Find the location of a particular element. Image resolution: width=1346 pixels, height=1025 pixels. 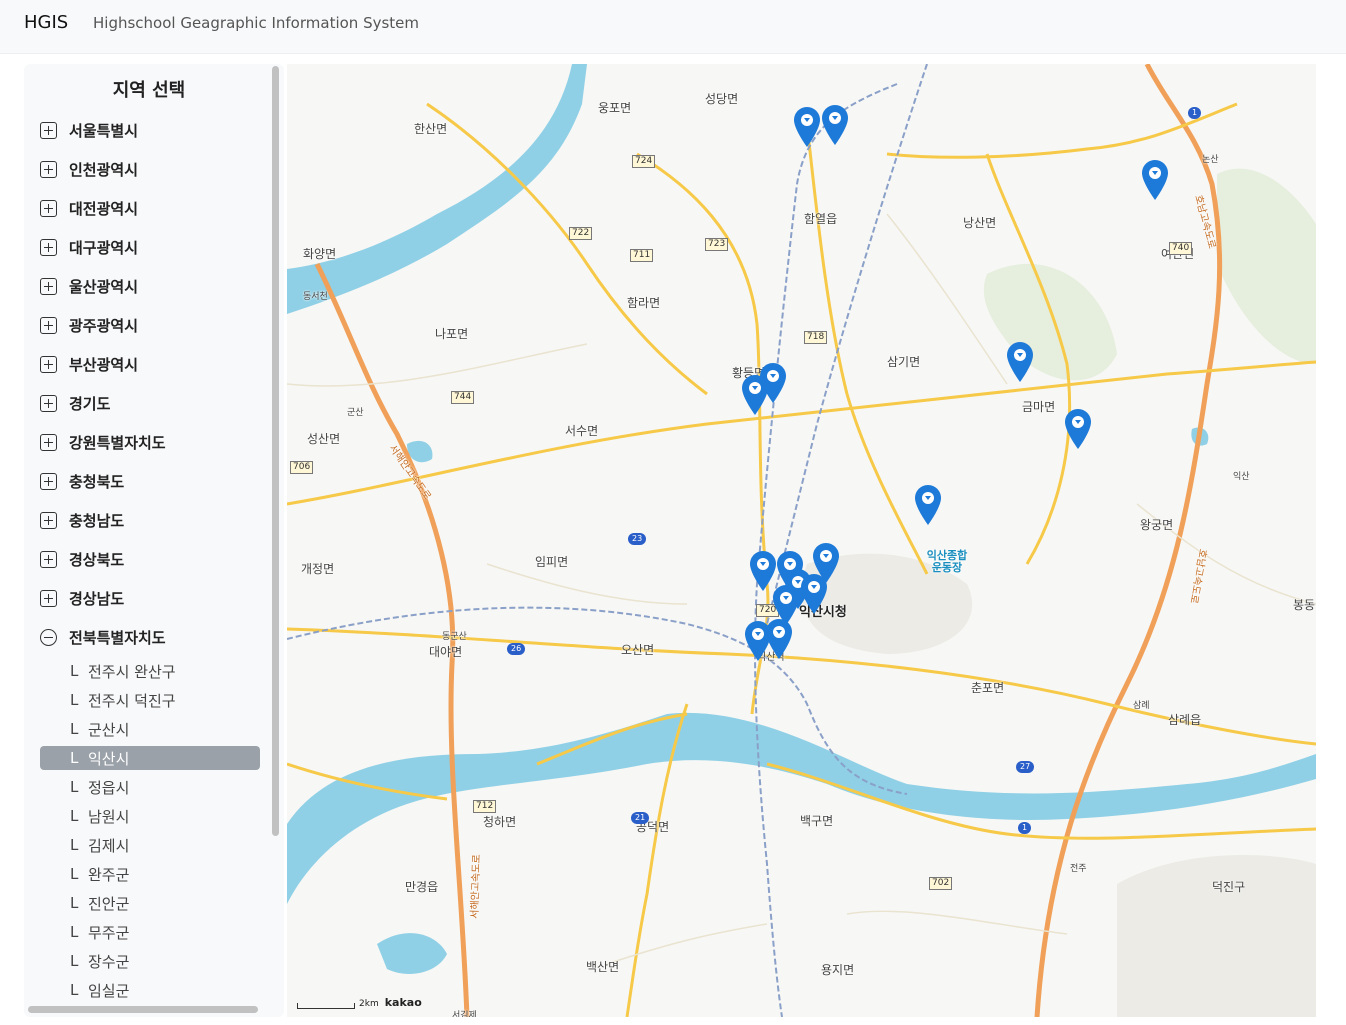

sub-item-jeongeup: L 정읍시 is located at coordinates (150, 787).